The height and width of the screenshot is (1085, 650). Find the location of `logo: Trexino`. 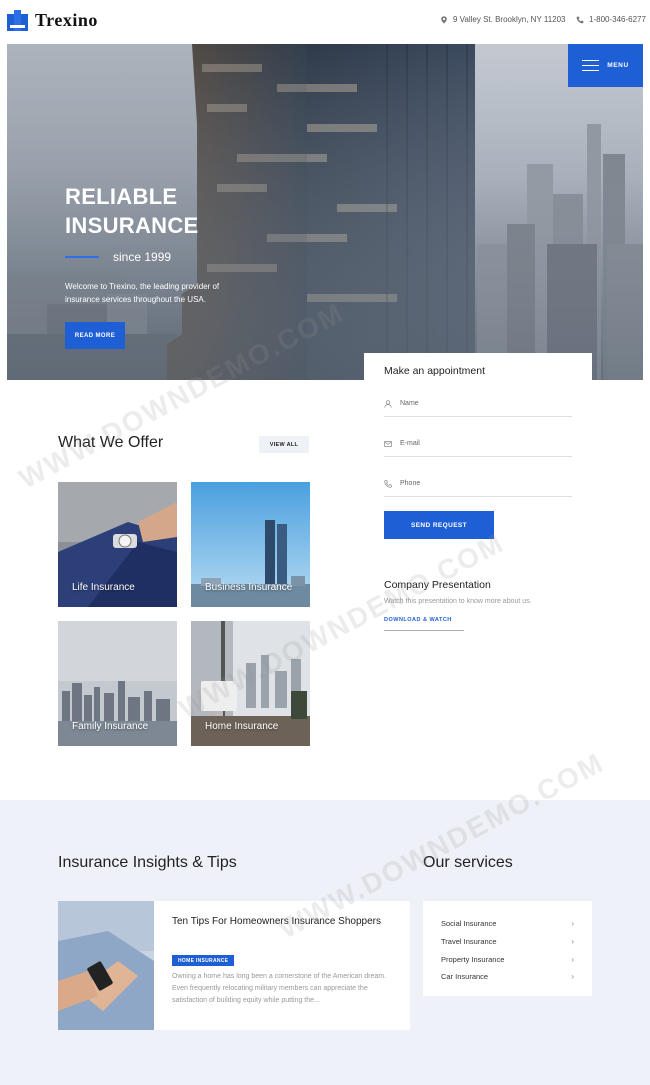

logo: Trexino is located at coordinates (52, 20).